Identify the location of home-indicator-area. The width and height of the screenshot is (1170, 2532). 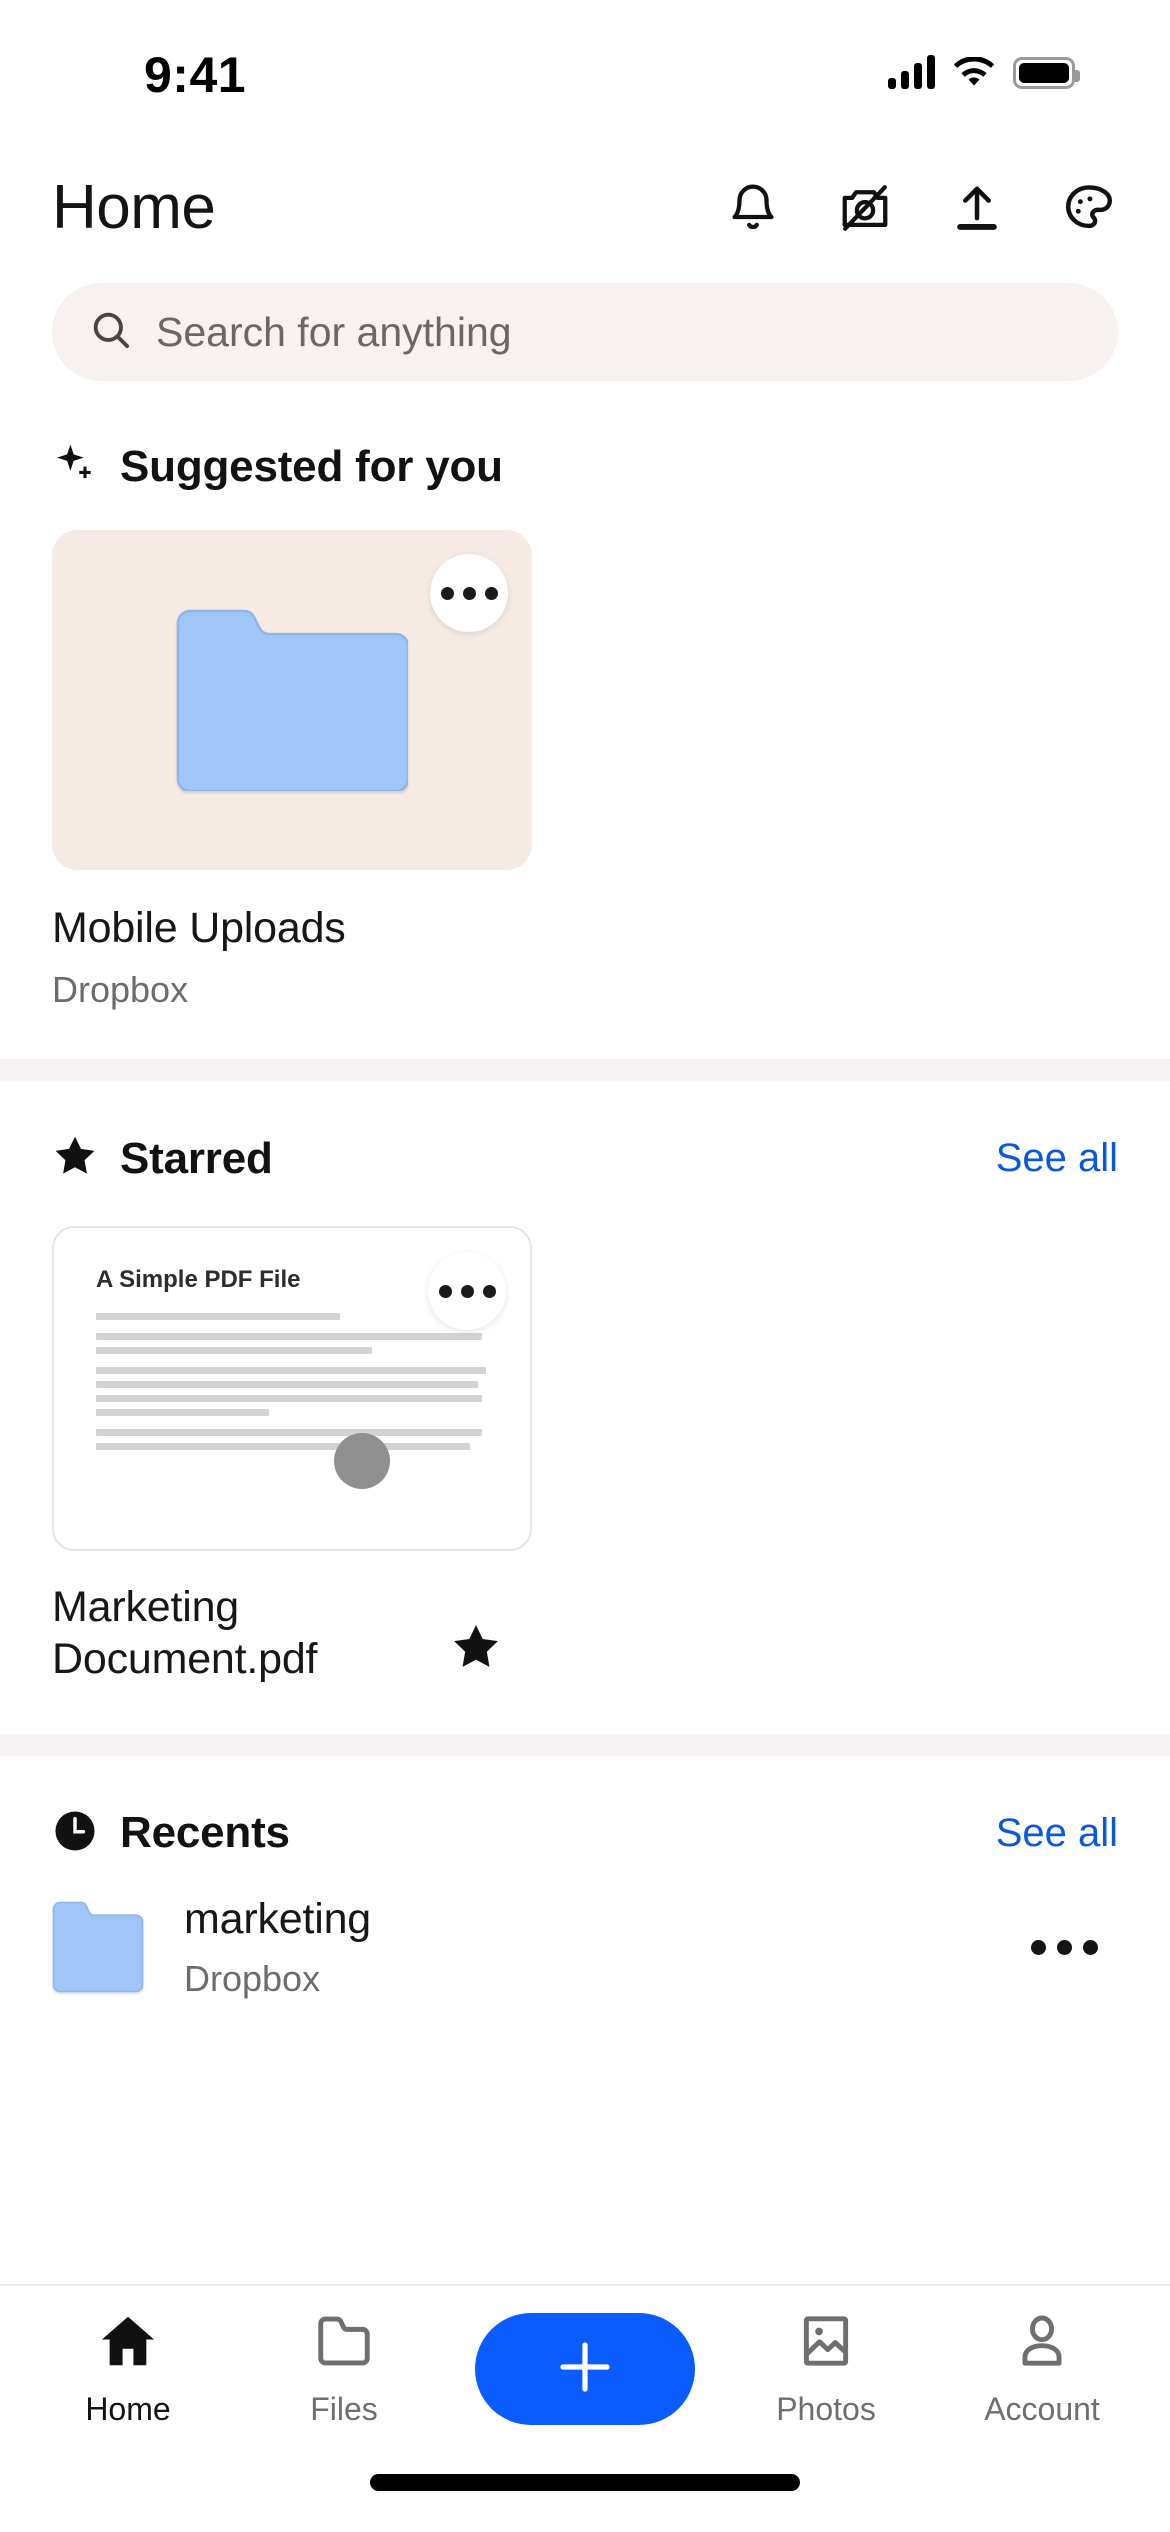
(585, 2492).